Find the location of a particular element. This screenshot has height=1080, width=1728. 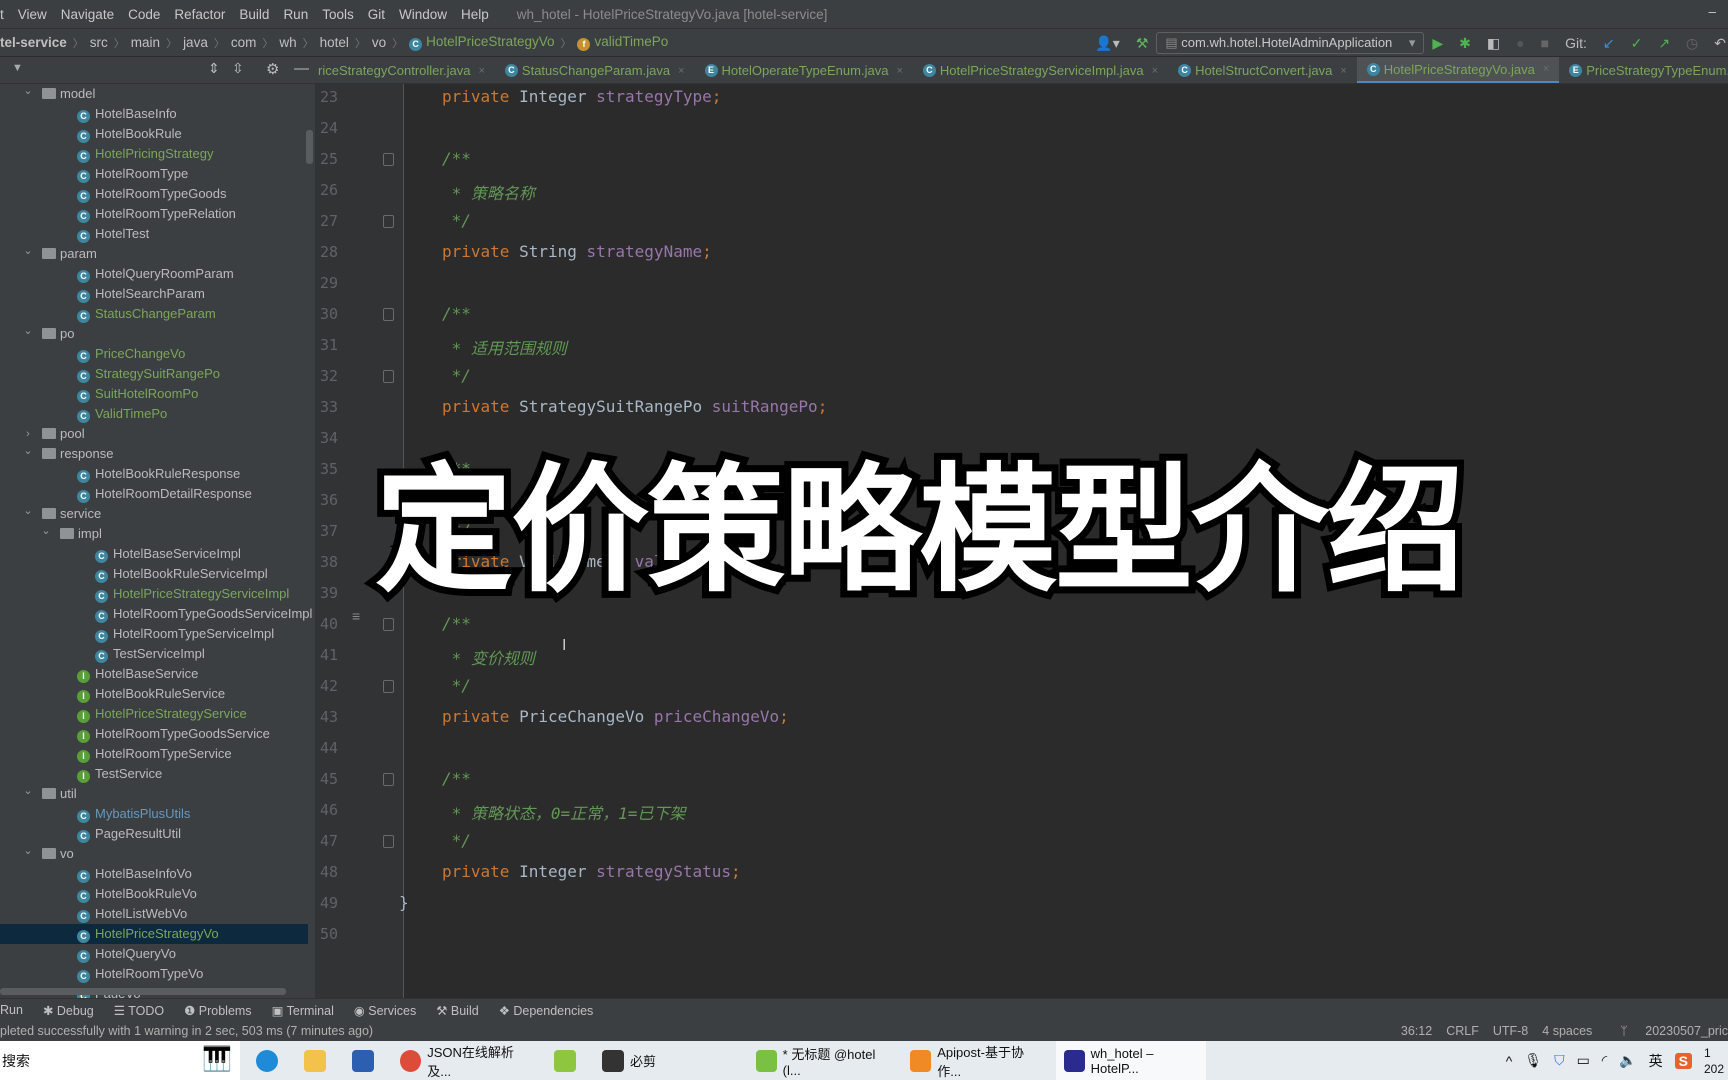

file-encoding: UTF-8 is located at coordinates (1510, 1031).